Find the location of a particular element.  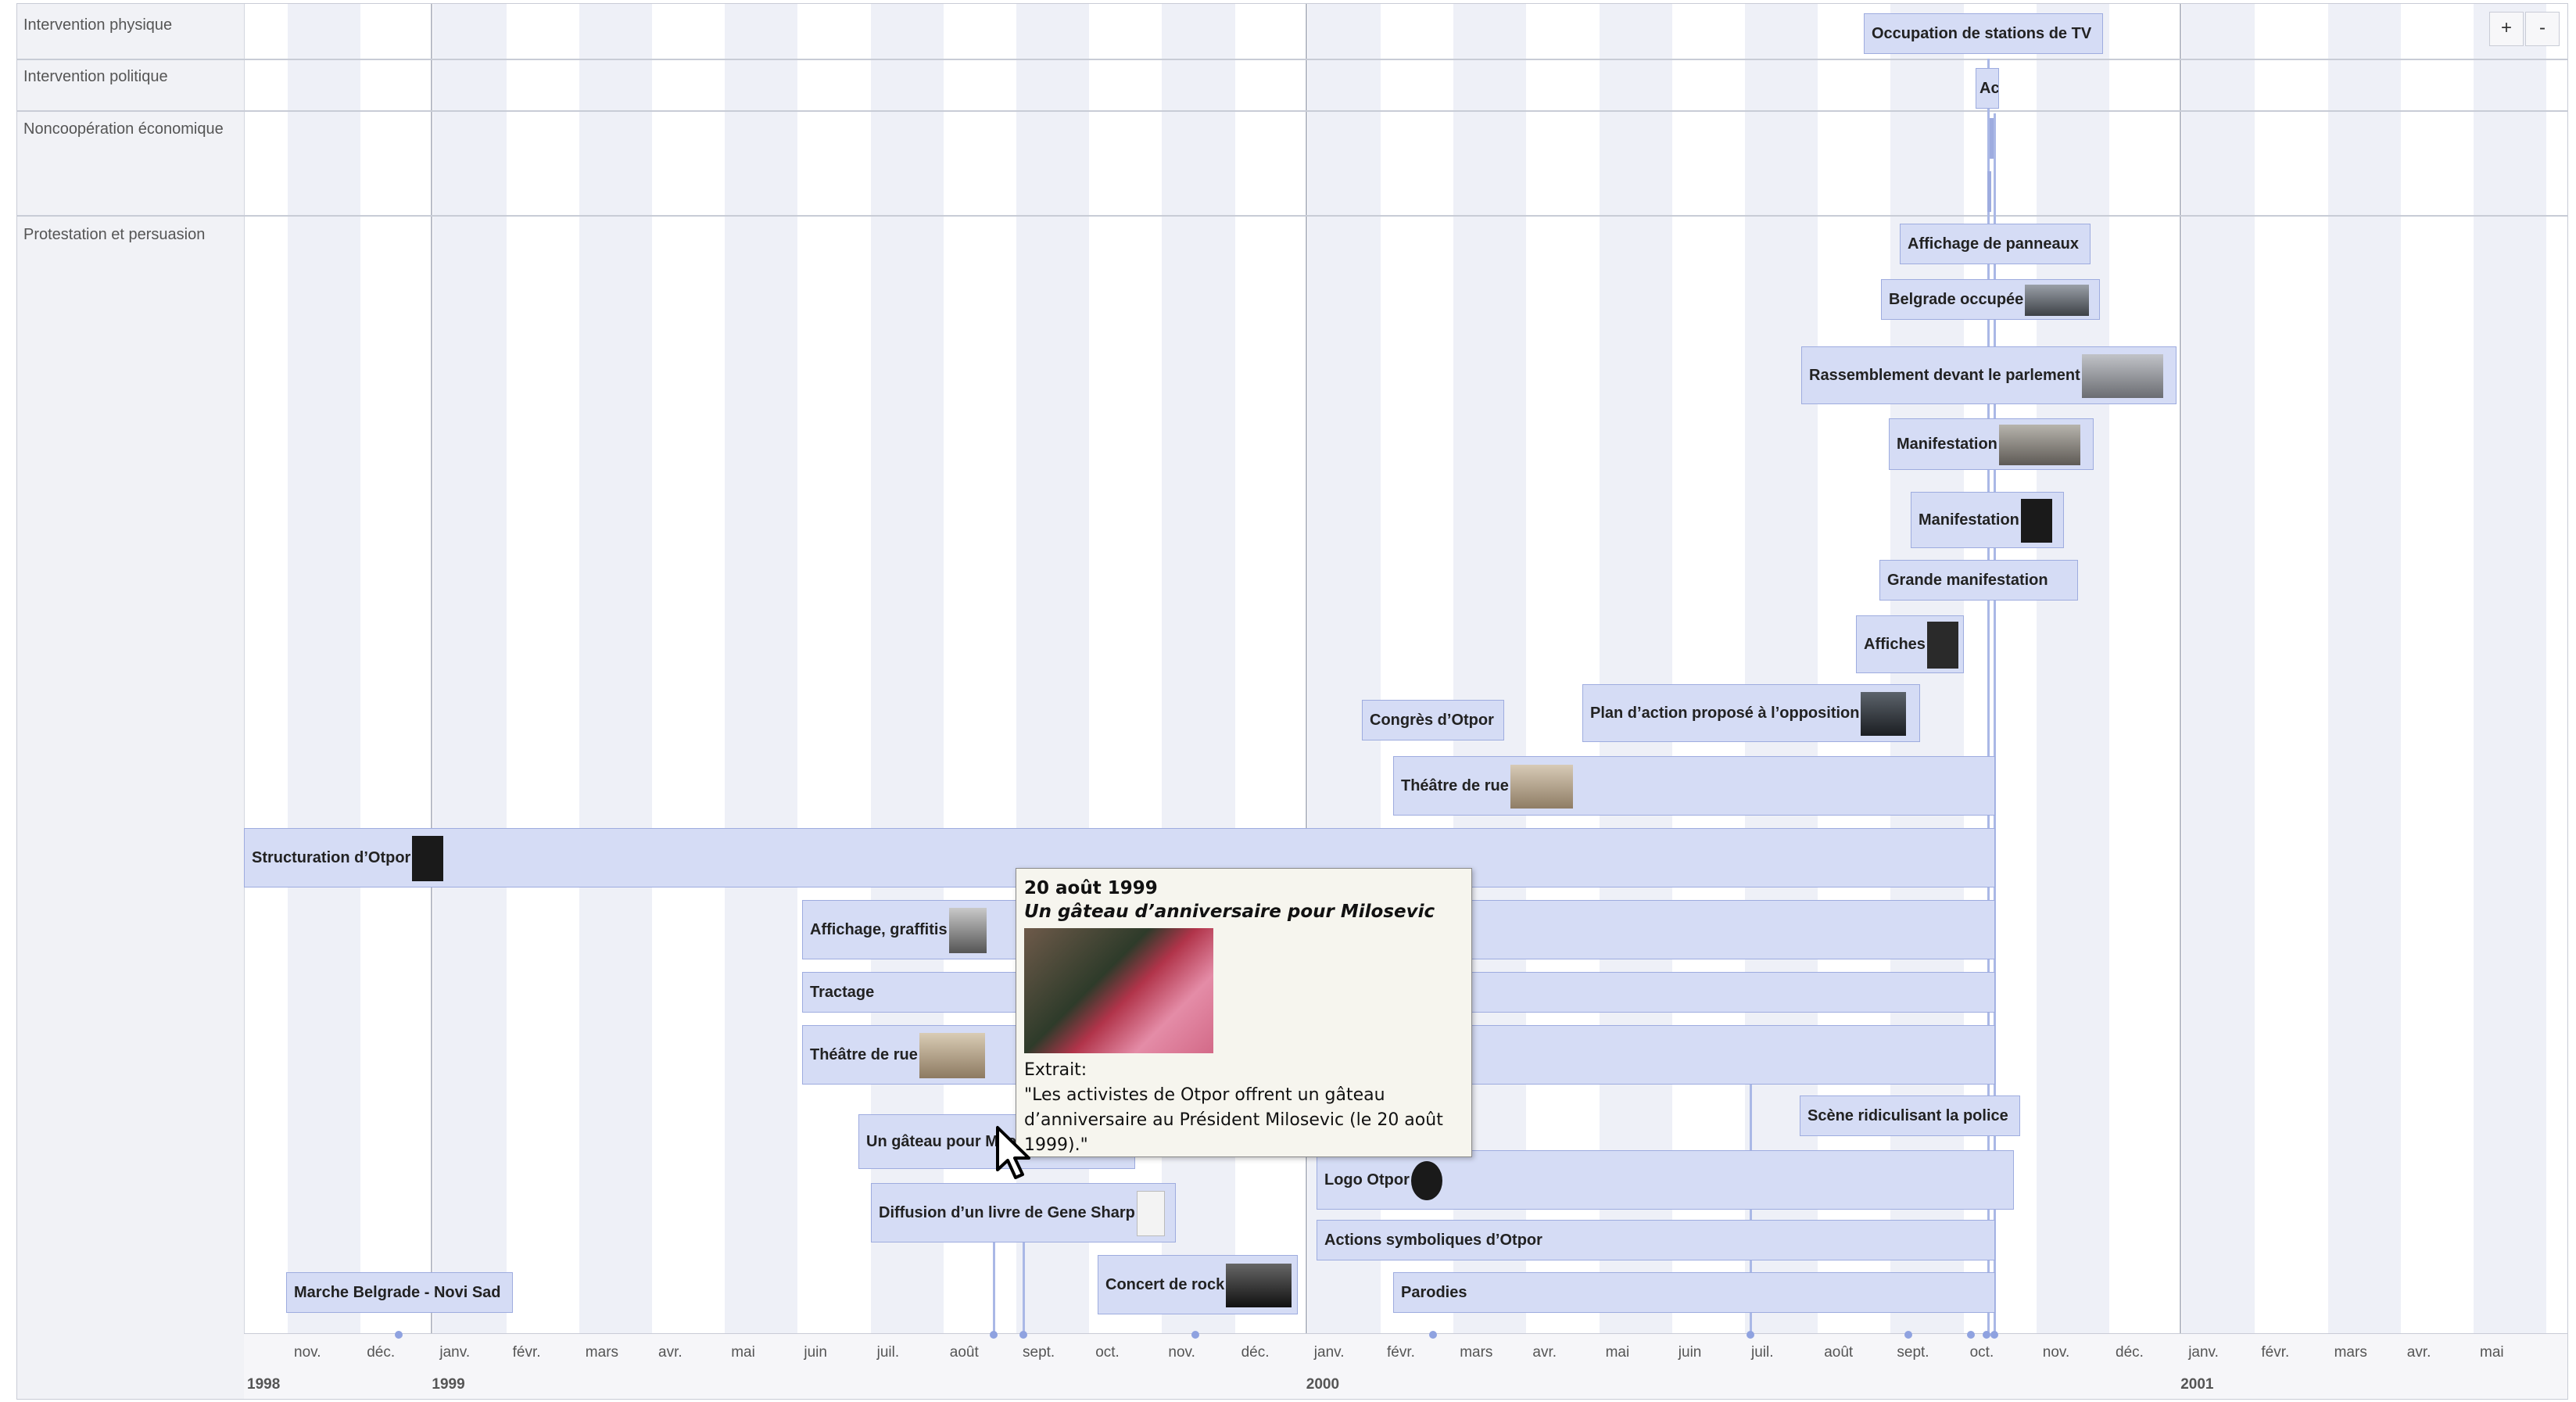

event-label: Tractage is located at coordinates (842, 993).